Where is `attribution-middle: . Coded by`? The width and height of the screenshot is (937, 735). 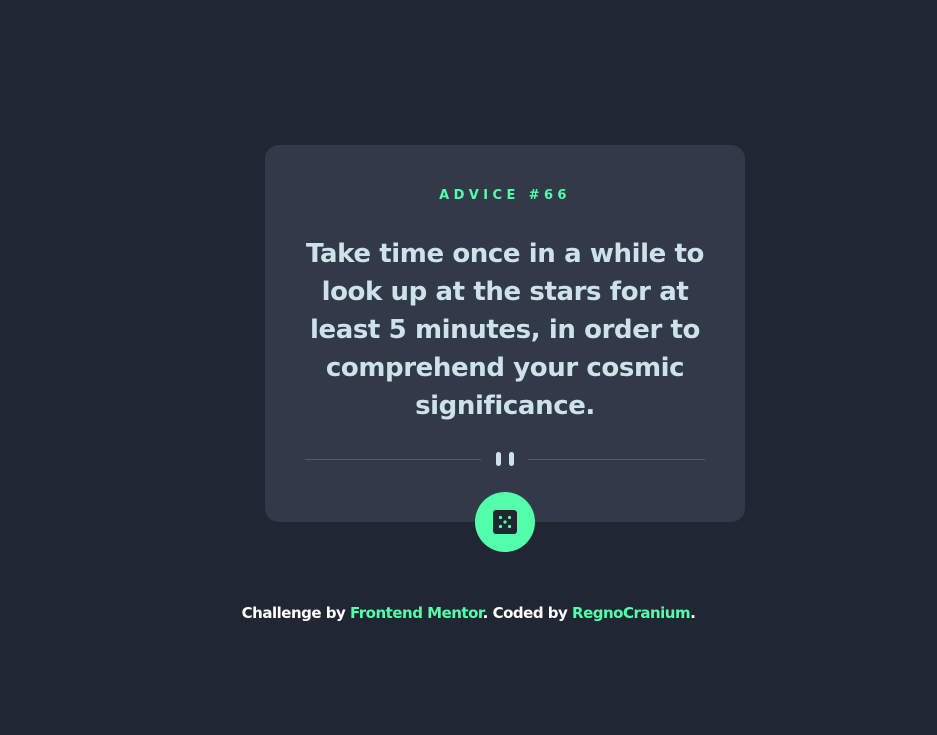 attribution-middle: . Coded by is located at coordinates (527, 613).